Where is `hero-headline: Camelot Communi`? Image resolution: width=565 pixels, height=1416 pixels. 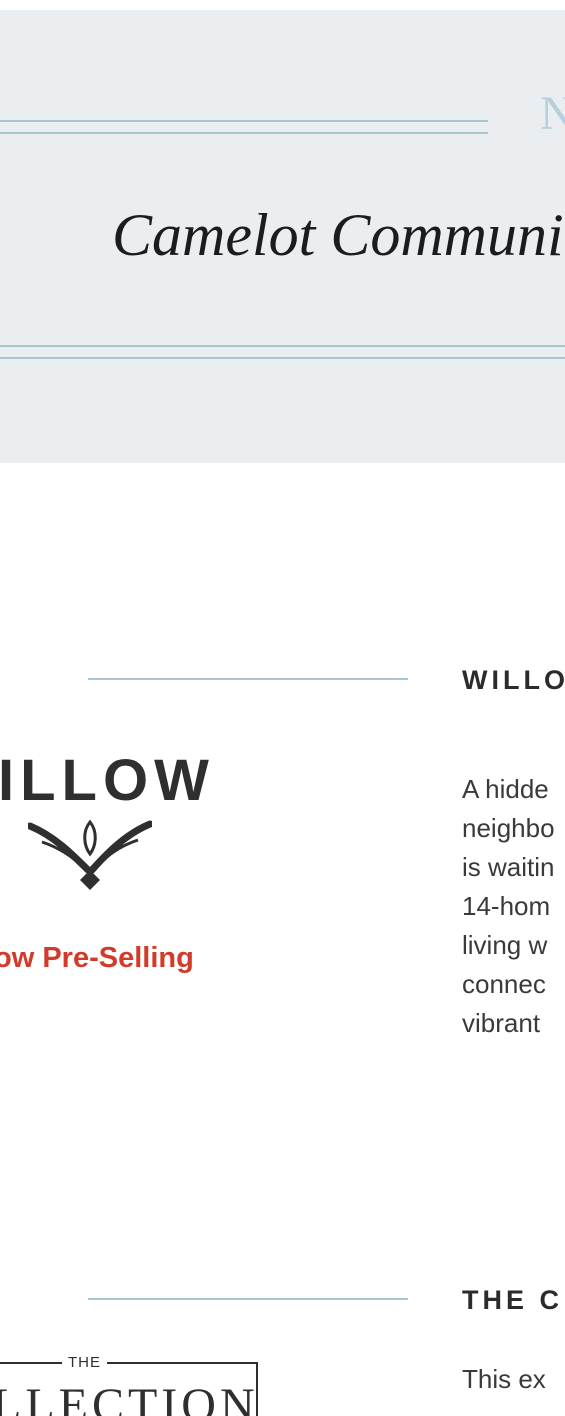
hero-headline: Camelot Communi is located at coordinates (338, 235).